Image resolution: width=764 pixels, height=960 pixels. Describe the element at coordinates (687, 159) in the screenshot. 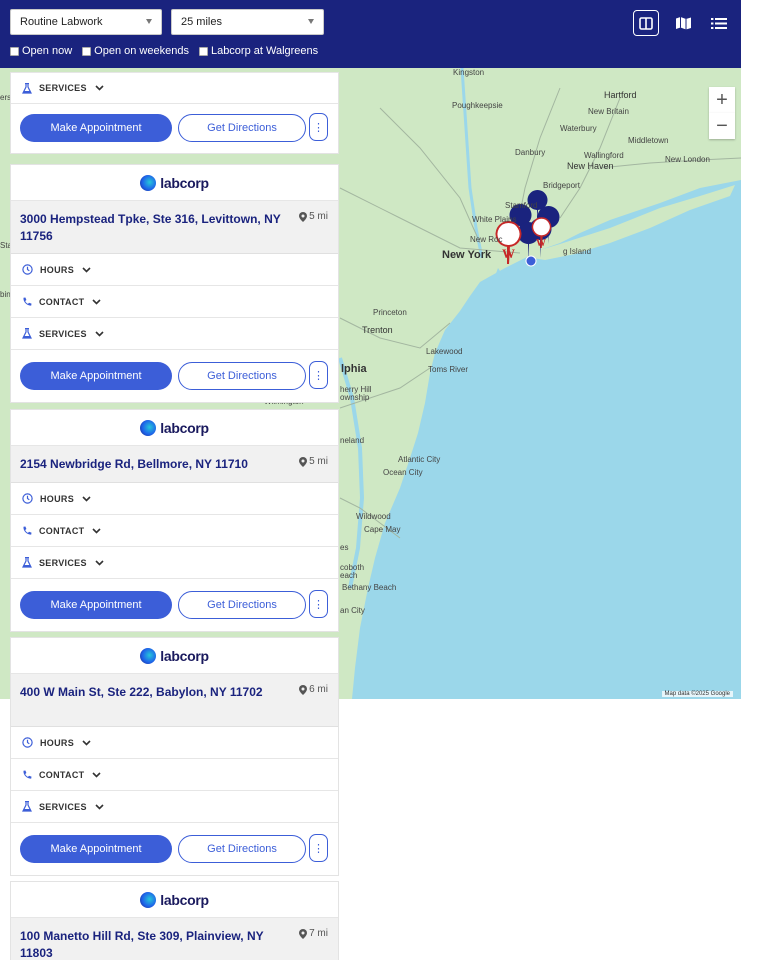

I see `map-label-new-london: New London` at that location.